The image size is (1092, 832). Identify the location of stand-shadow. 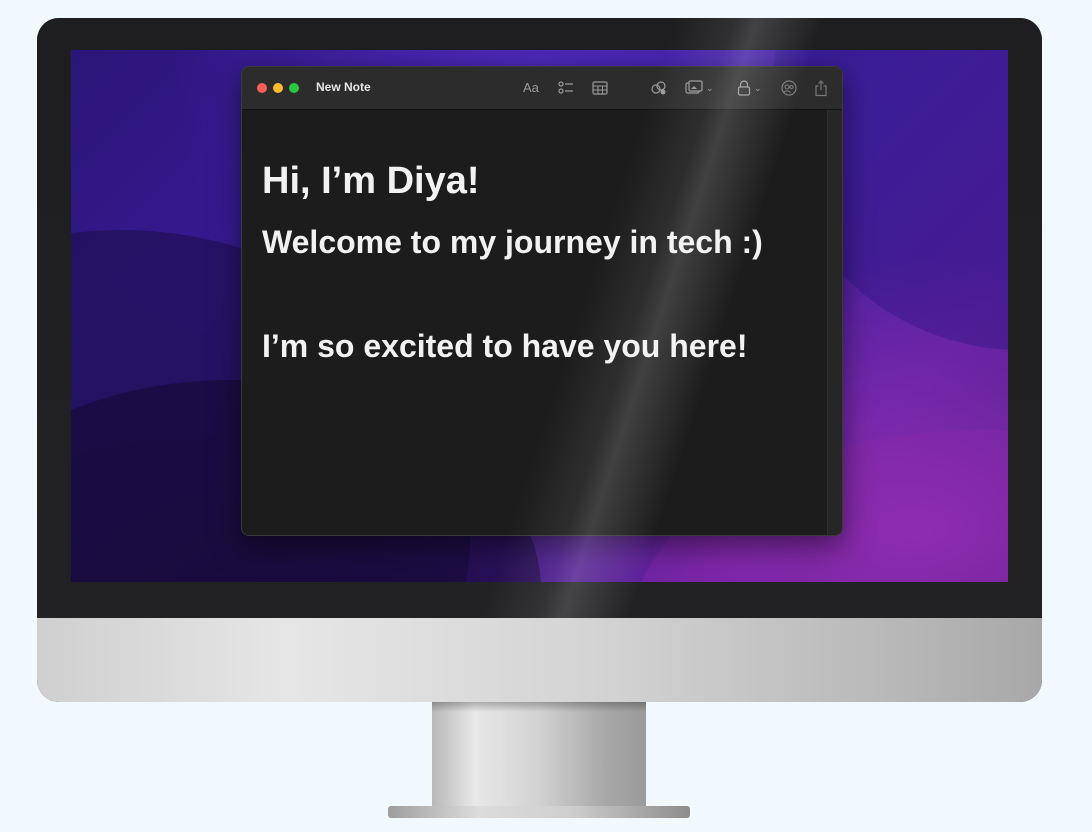
(539, 707).